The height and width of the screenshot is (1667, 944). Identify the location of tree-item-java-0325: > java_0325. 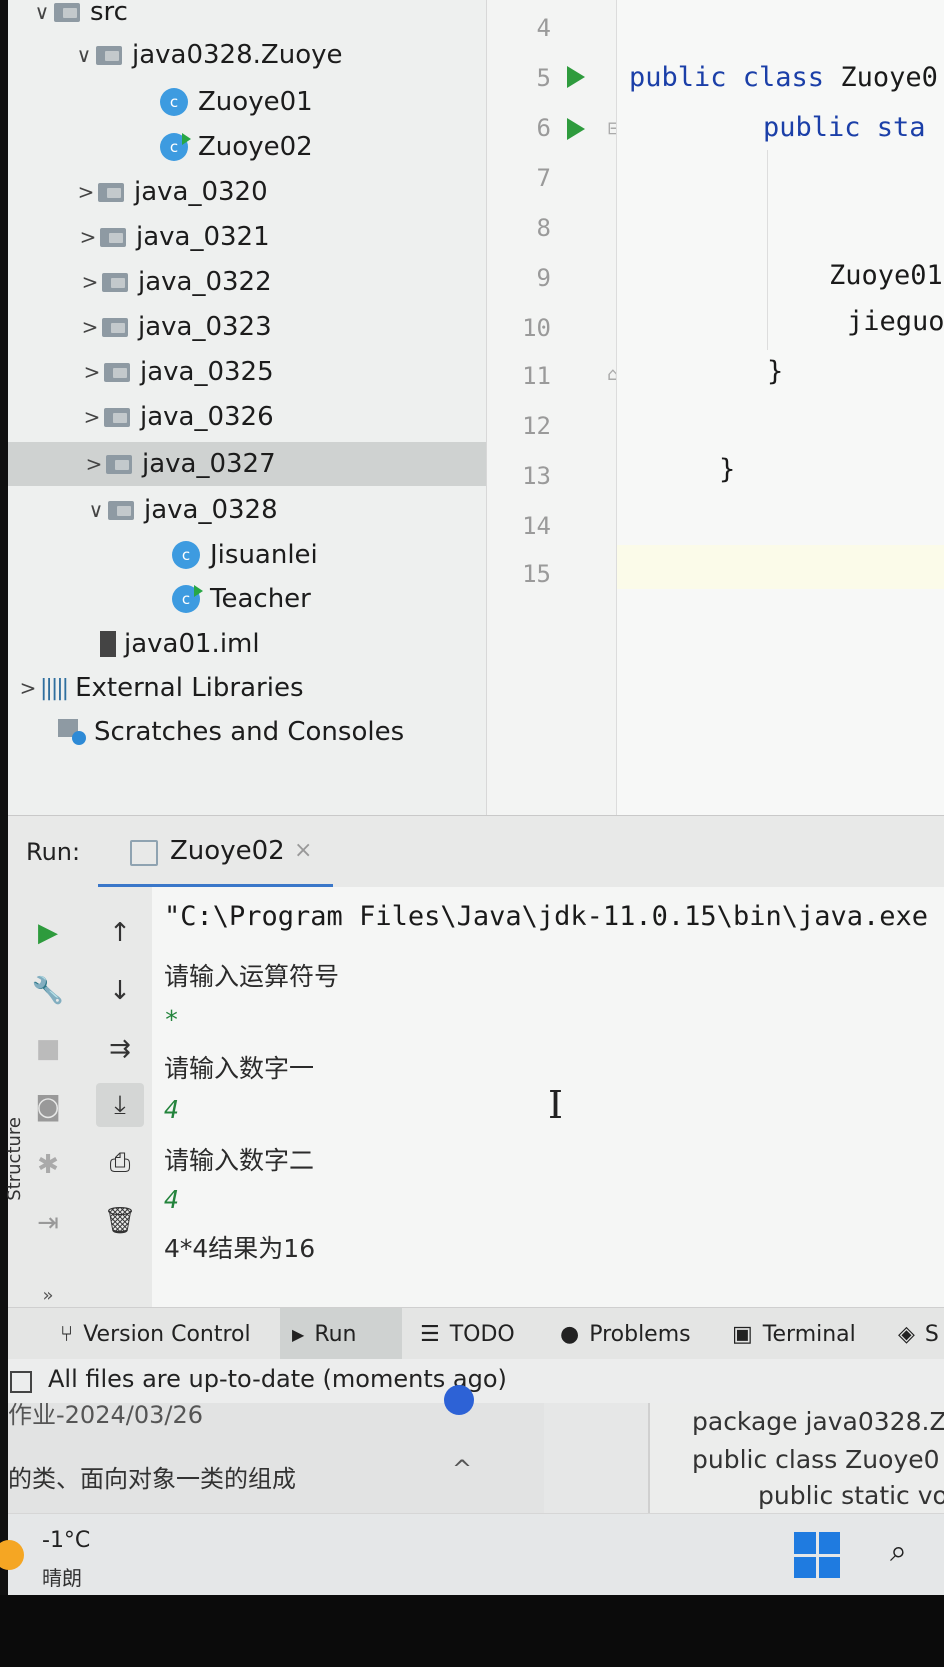
(247, 372).